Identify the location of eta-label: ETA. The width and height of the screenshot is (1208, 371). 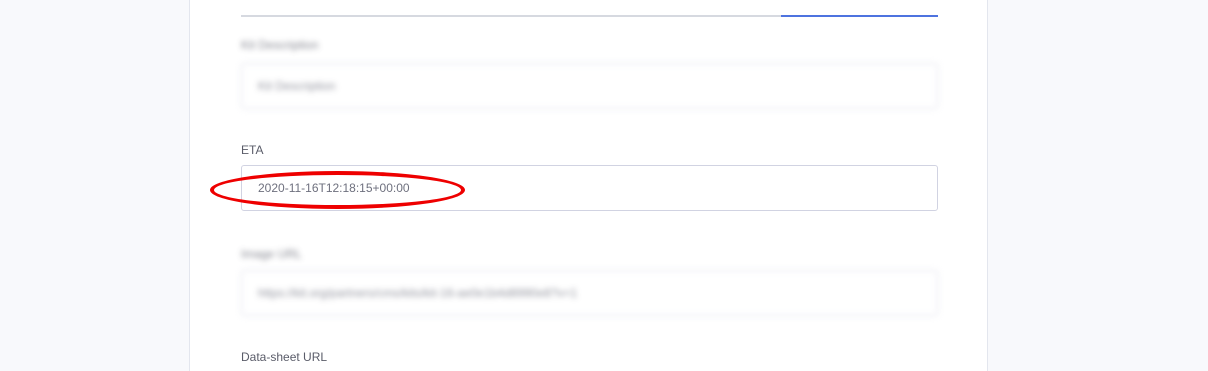
(252, 150).